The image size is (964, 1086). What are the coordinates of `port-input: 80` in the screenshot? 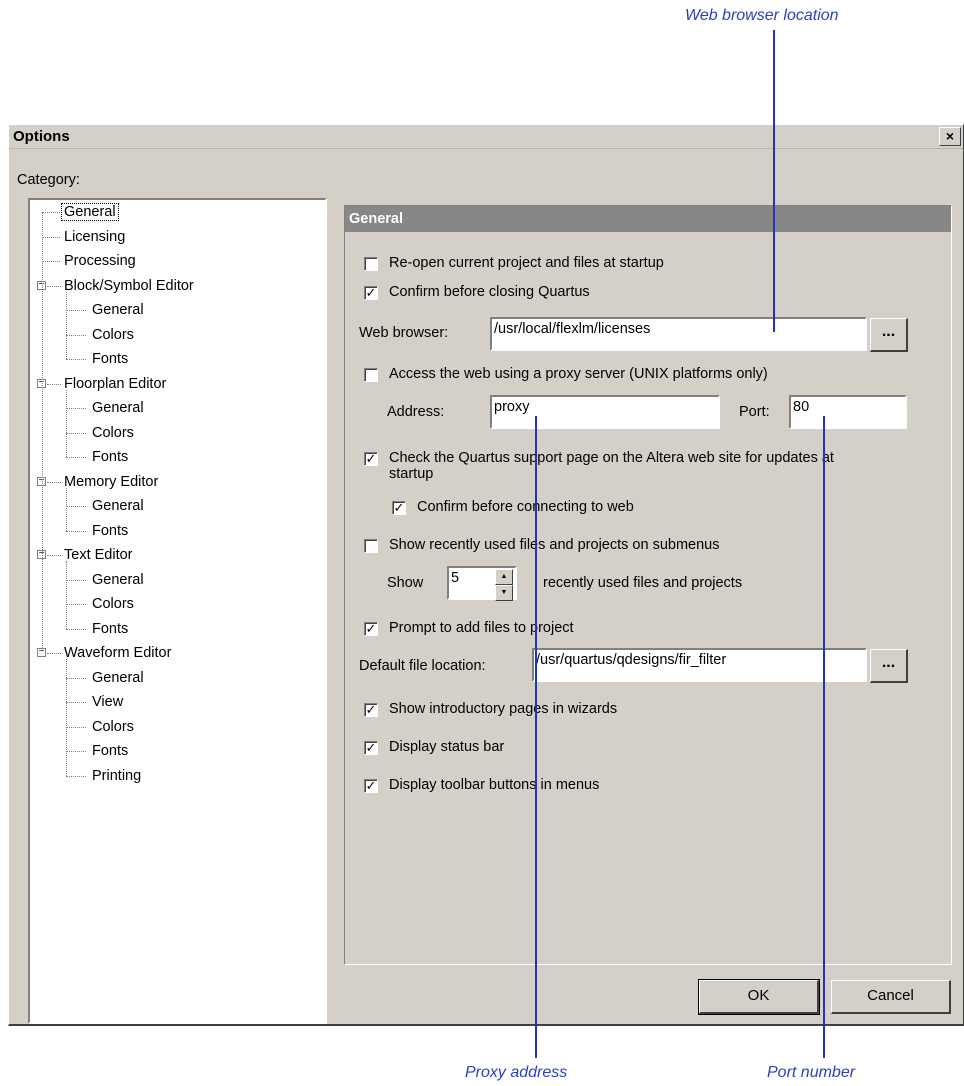 It's located at (848, 412).